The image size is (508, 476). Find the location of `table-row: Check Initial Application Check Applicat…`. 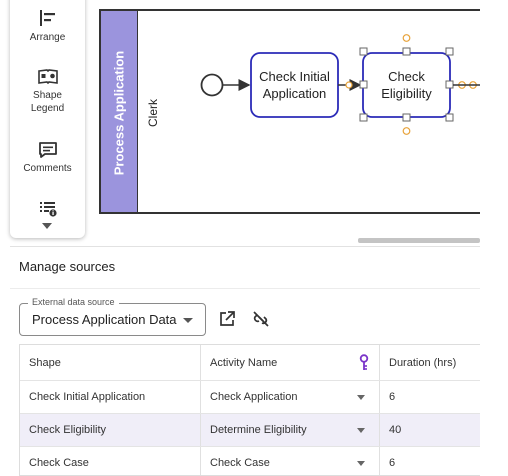

table-row: Check Initial Application Check Applicat… is located at coordinates (250, 397).